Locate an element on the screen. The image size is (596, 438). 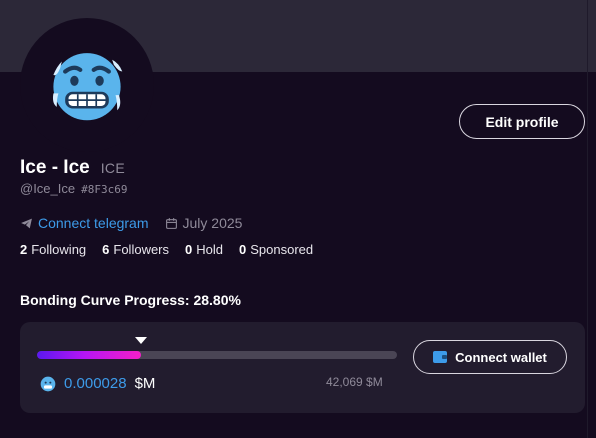
profile-hash: #8F3c69 is located at coordinates (104, 189).